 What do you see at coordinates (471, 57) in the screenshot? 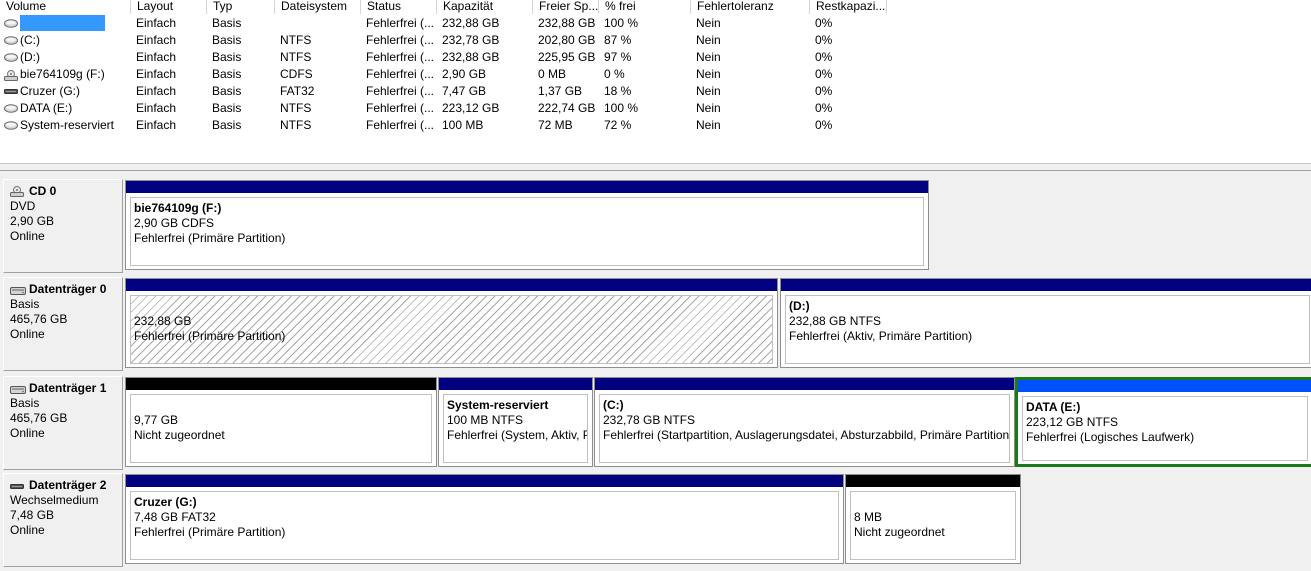
I see `volume-kap: 232,88 GB` at bounding box center [471, 57].